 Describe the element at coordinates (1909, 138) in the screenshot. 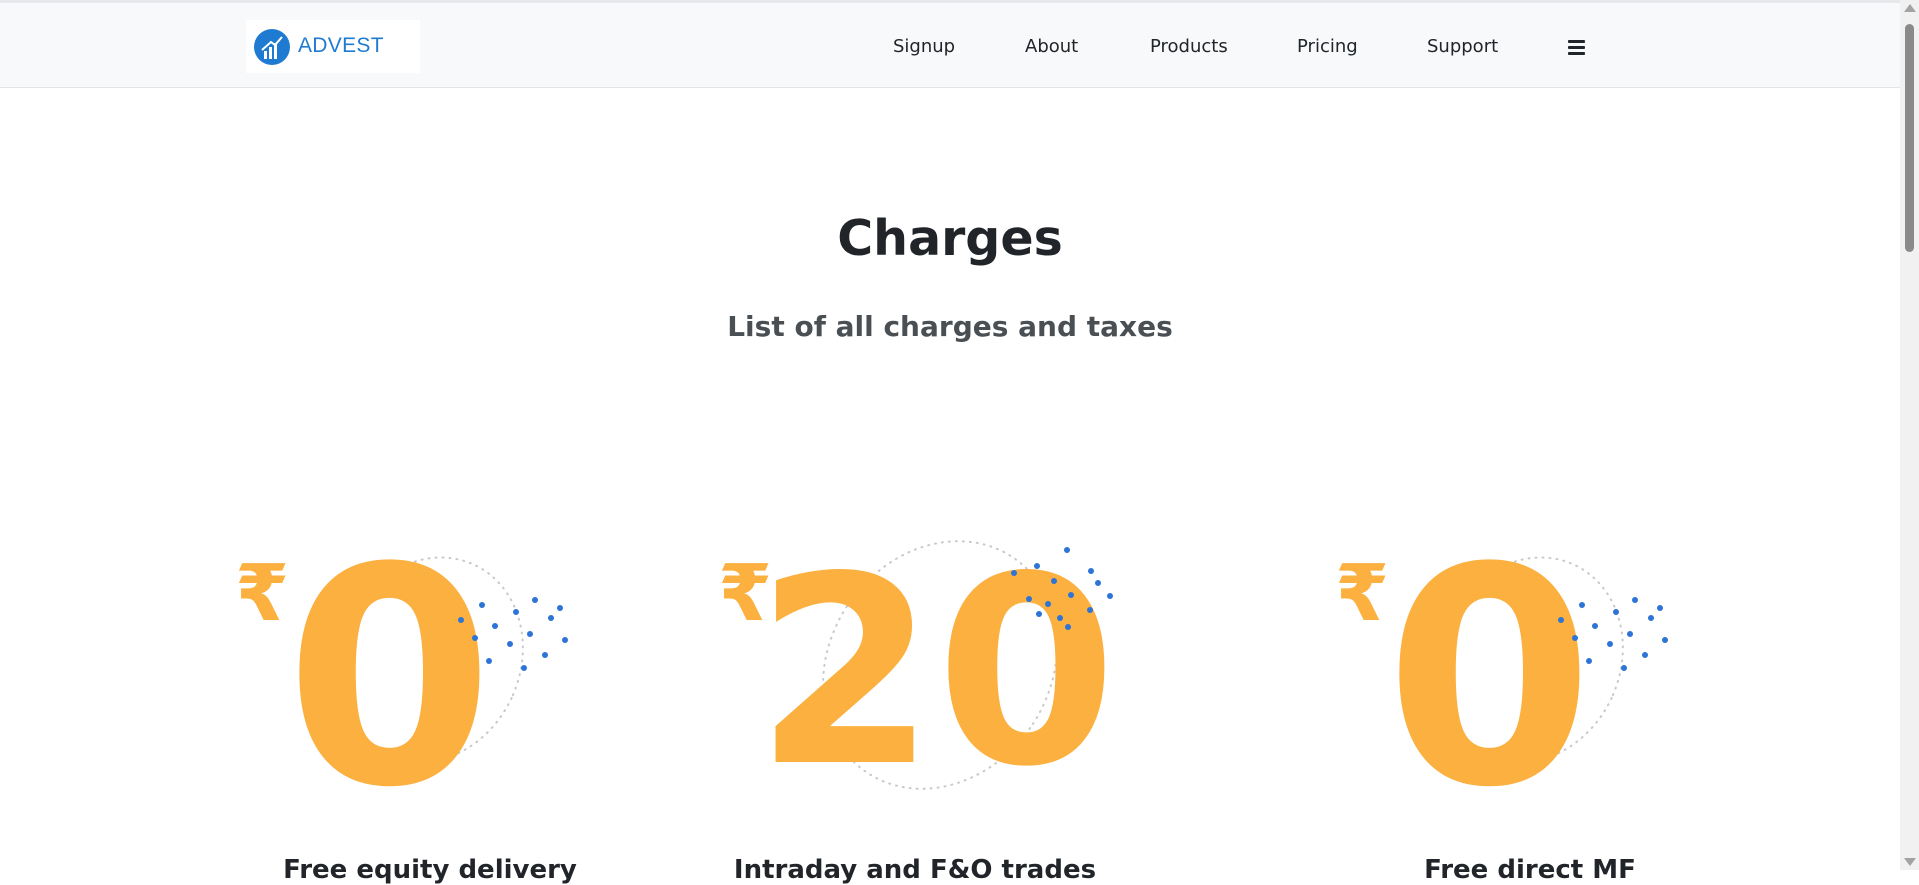

I see `scrollbar-thumb` at that location.